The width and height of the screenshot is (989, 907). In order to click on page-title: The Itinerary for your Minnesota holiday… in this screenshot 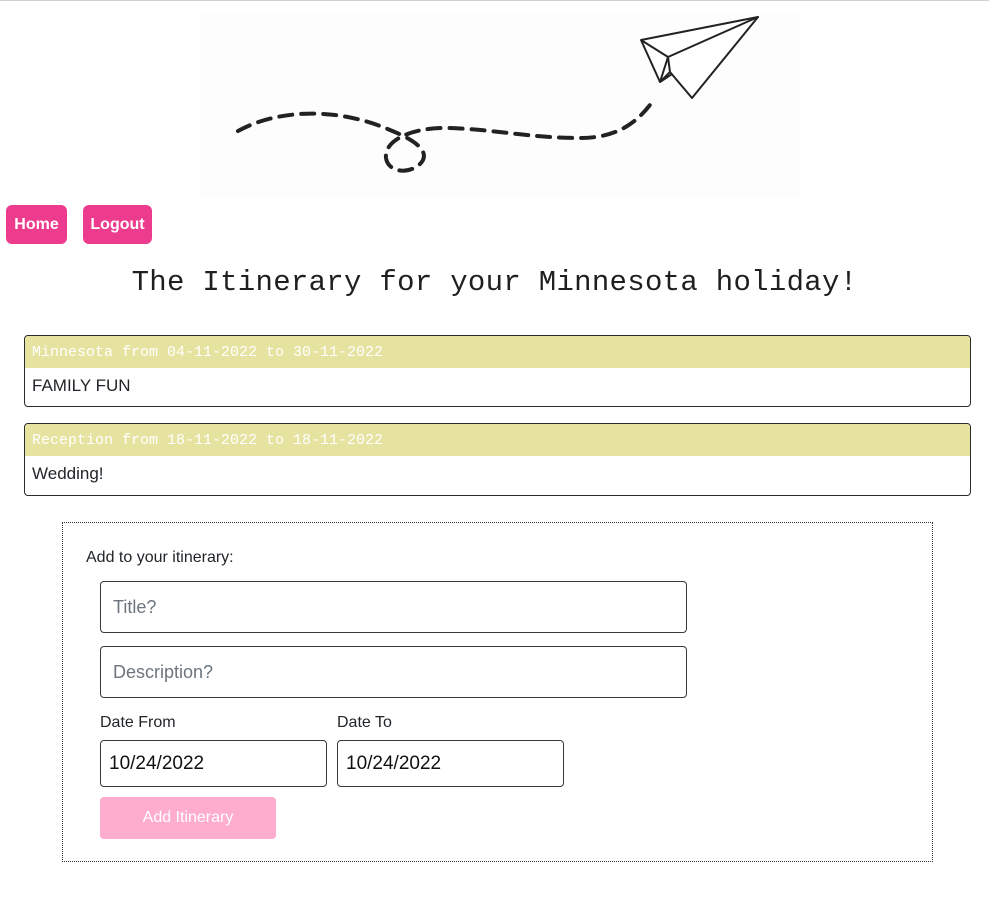, I will do `click(494, 282)`.